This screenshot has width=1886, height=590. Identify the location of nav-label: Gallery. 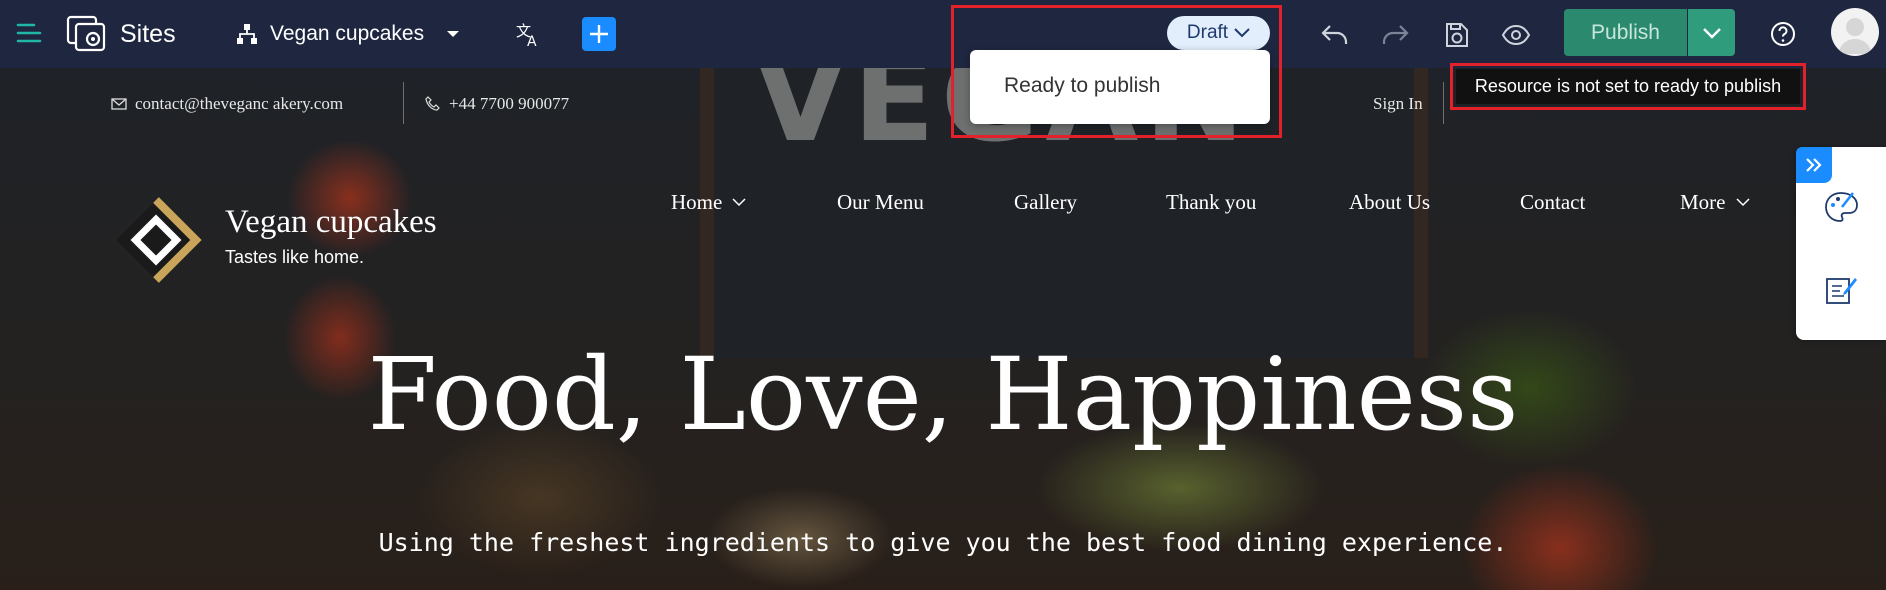
(1045, 202).